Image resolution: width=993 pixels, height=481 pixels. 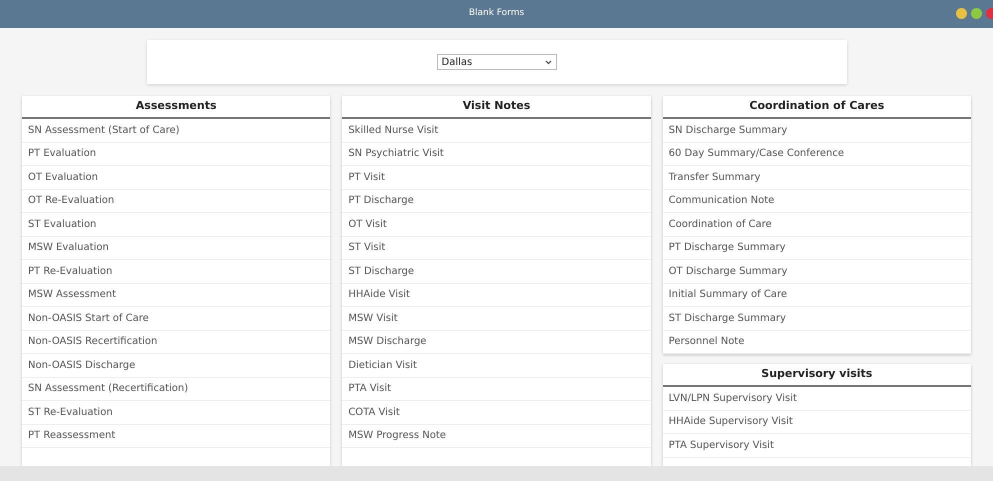 What do you see at coordinates (961, 13) in the screenshot?
I see `minimize-icon` at bounding box center [961, 13].